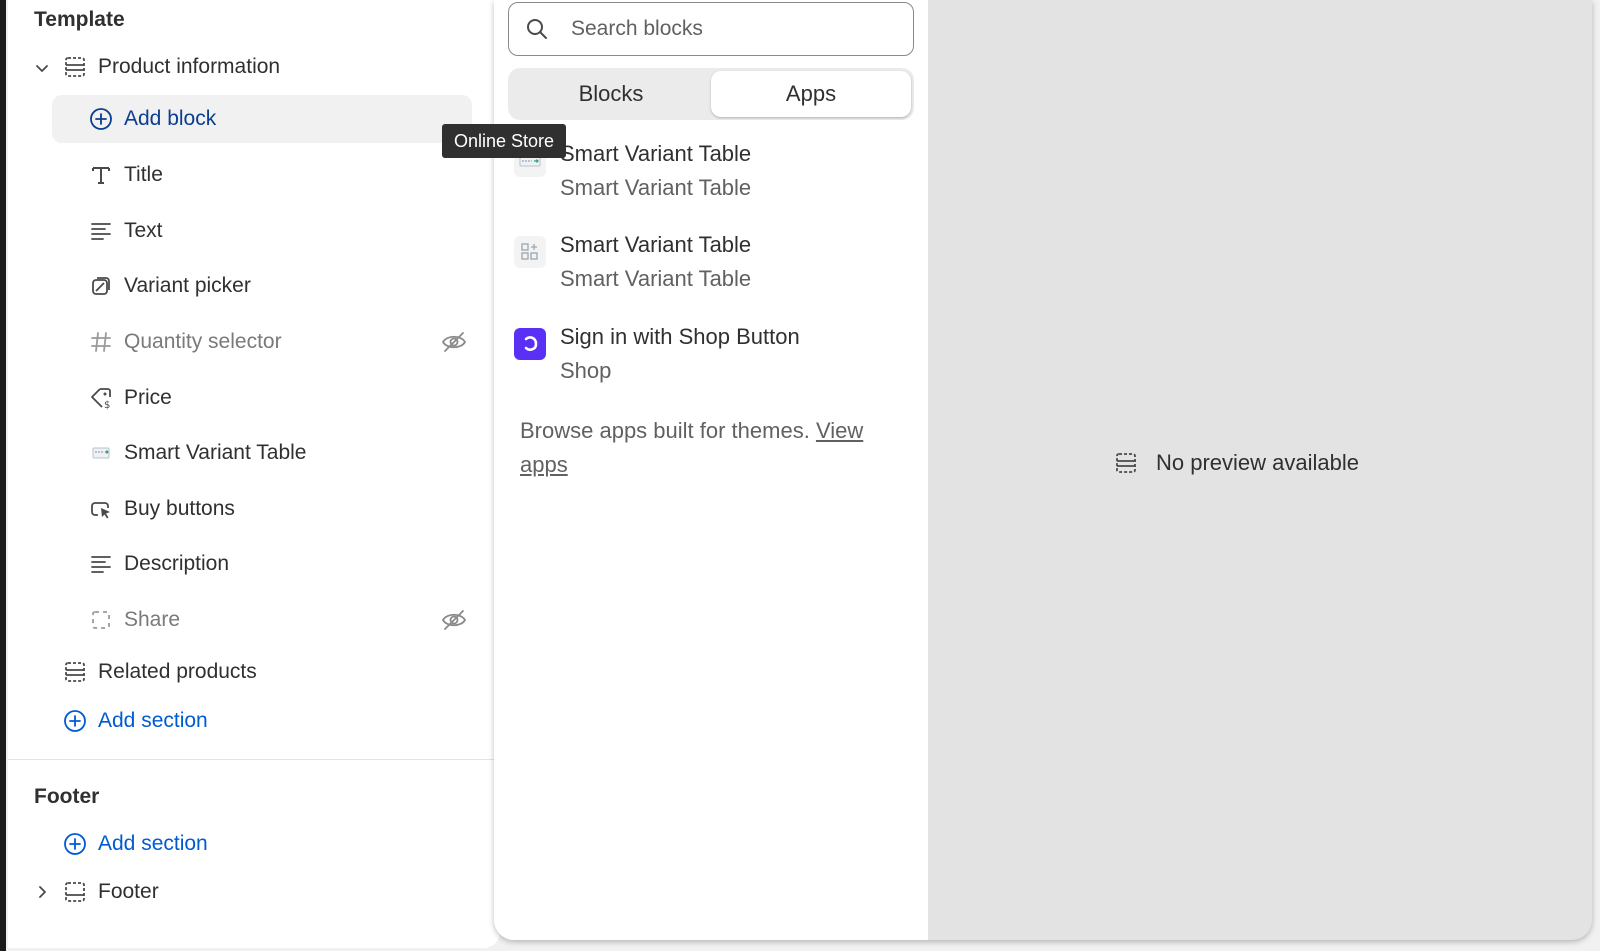 This screenshot has height=951, width=1600. What do you see at coordinates (254, 759) in the screenshot?
I see `divider` at bounding box center [254, 759].